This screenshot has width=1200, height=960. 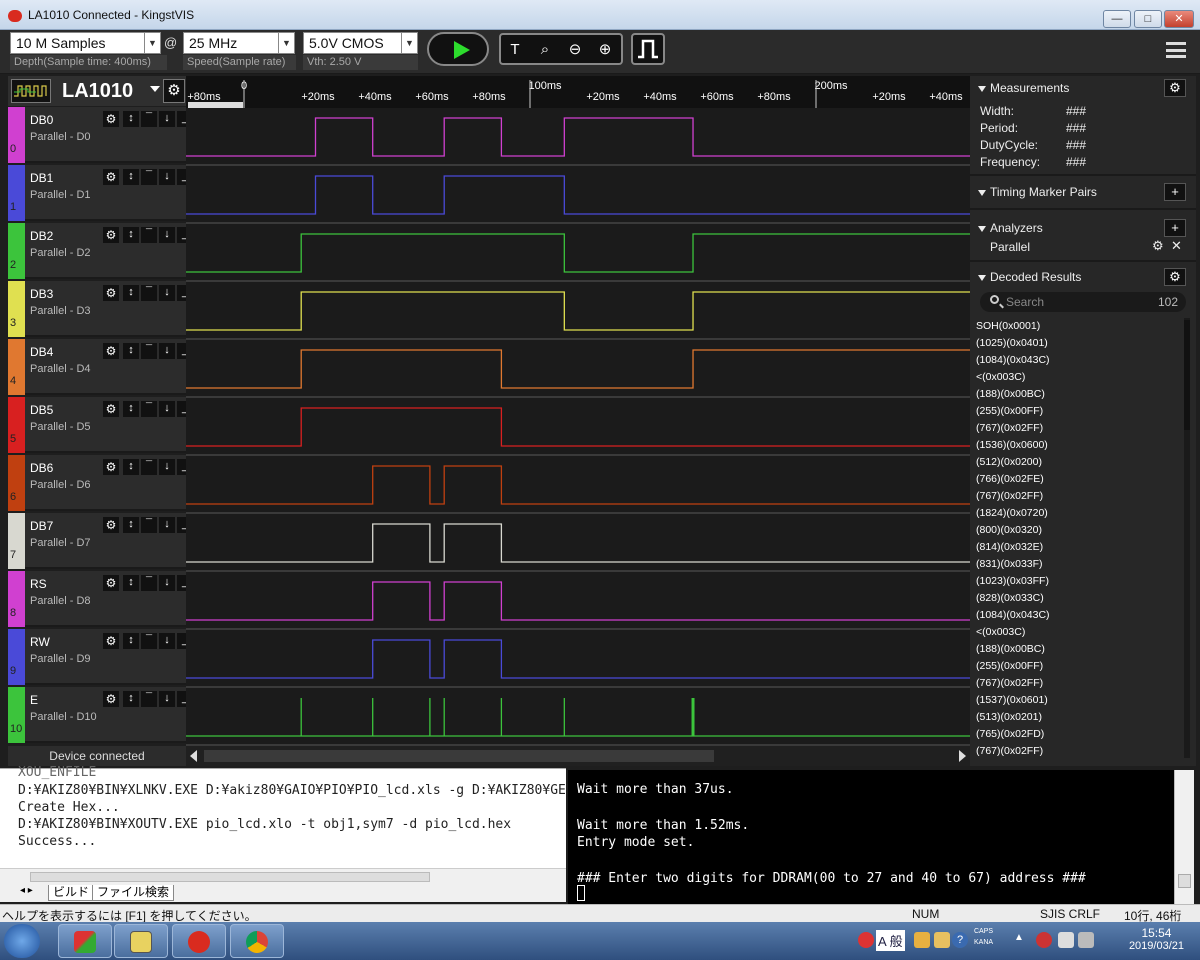 I want to click on timing-header: Timing Marker Pairs +, so click(x=1083, y=192).